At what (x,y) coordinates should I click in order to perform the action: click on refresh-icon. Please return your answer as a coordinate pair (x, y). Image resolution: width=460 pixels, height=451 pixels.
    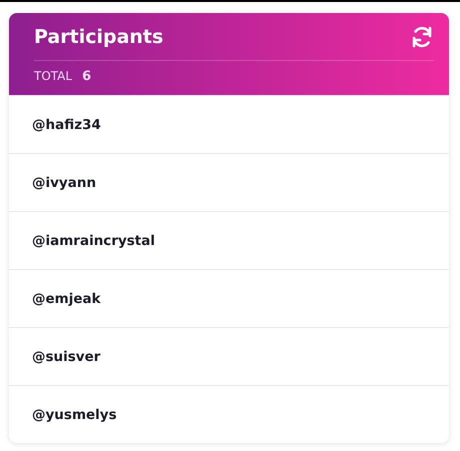
    Looking at the image, I should click on (422, 37).